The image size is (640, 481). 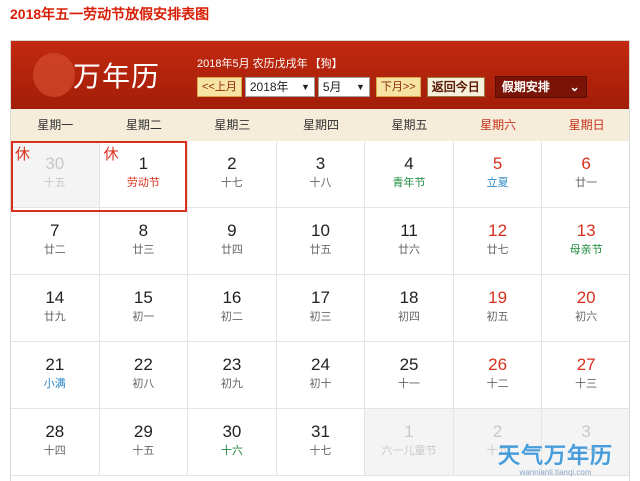 What do you see at coordinates (585, 375) in the screenshot?
I see `day-cell: 27 十三` at bounding box center [585, 375].